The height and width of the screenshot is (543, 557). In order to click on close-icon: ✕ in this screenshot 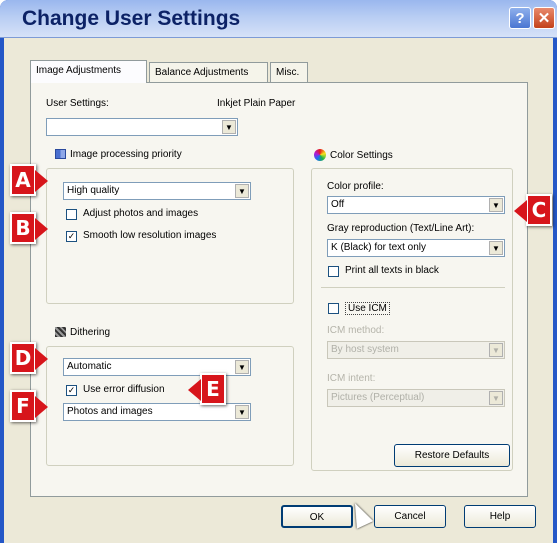, I will do `click(544, 18)`.